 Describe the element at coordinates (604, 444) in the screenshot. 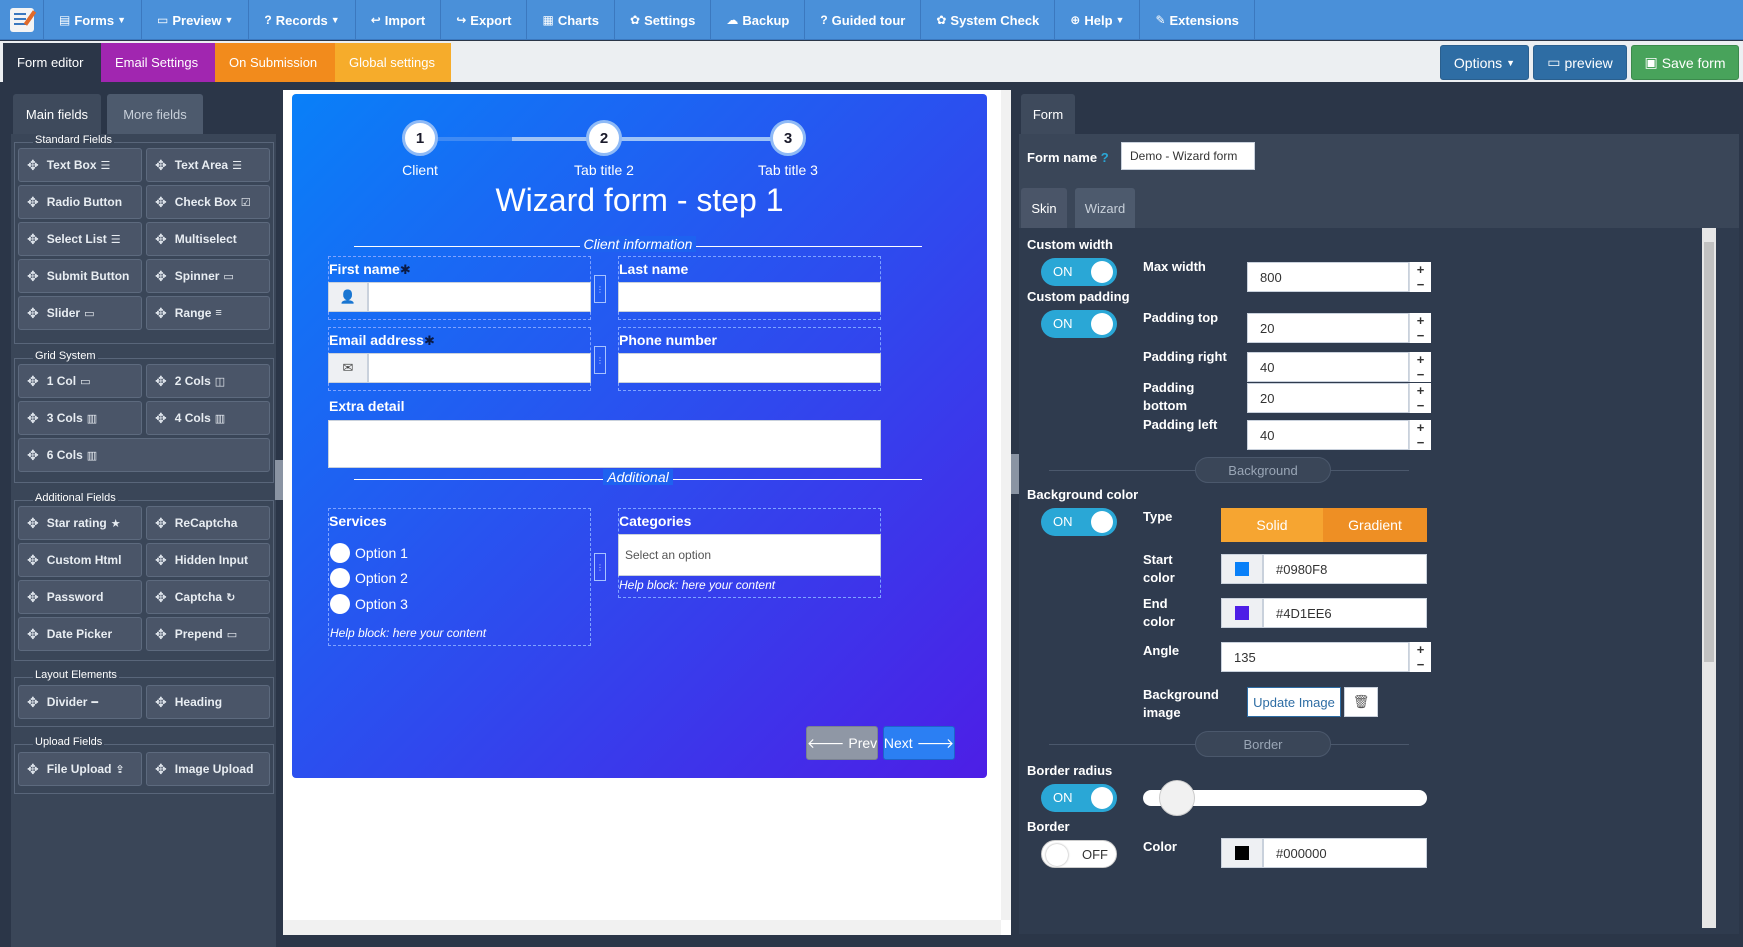

I see `extra-detail-textarea` at that location.